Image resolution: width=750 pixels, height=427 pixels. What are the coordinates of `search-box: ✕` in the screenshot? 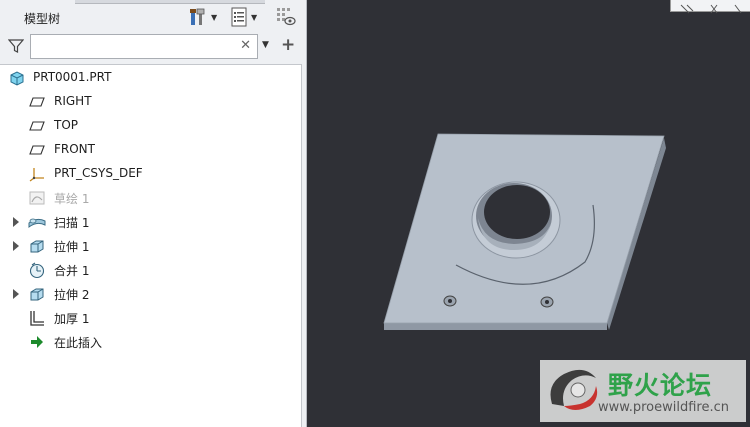 It's located at (144, 46).